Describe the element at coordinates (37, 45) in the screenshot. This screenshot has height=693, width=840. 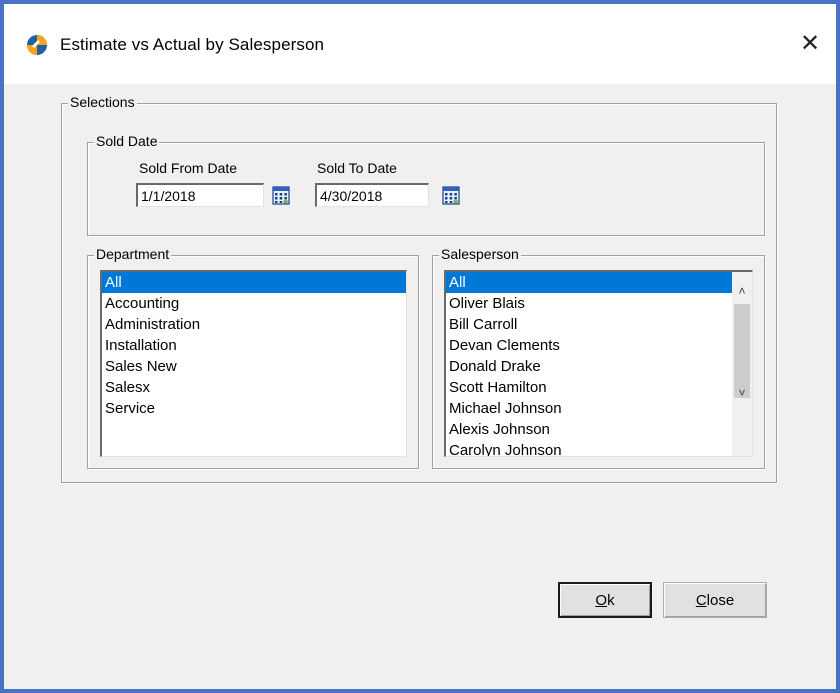
I see `app-logo-icon` at that location.